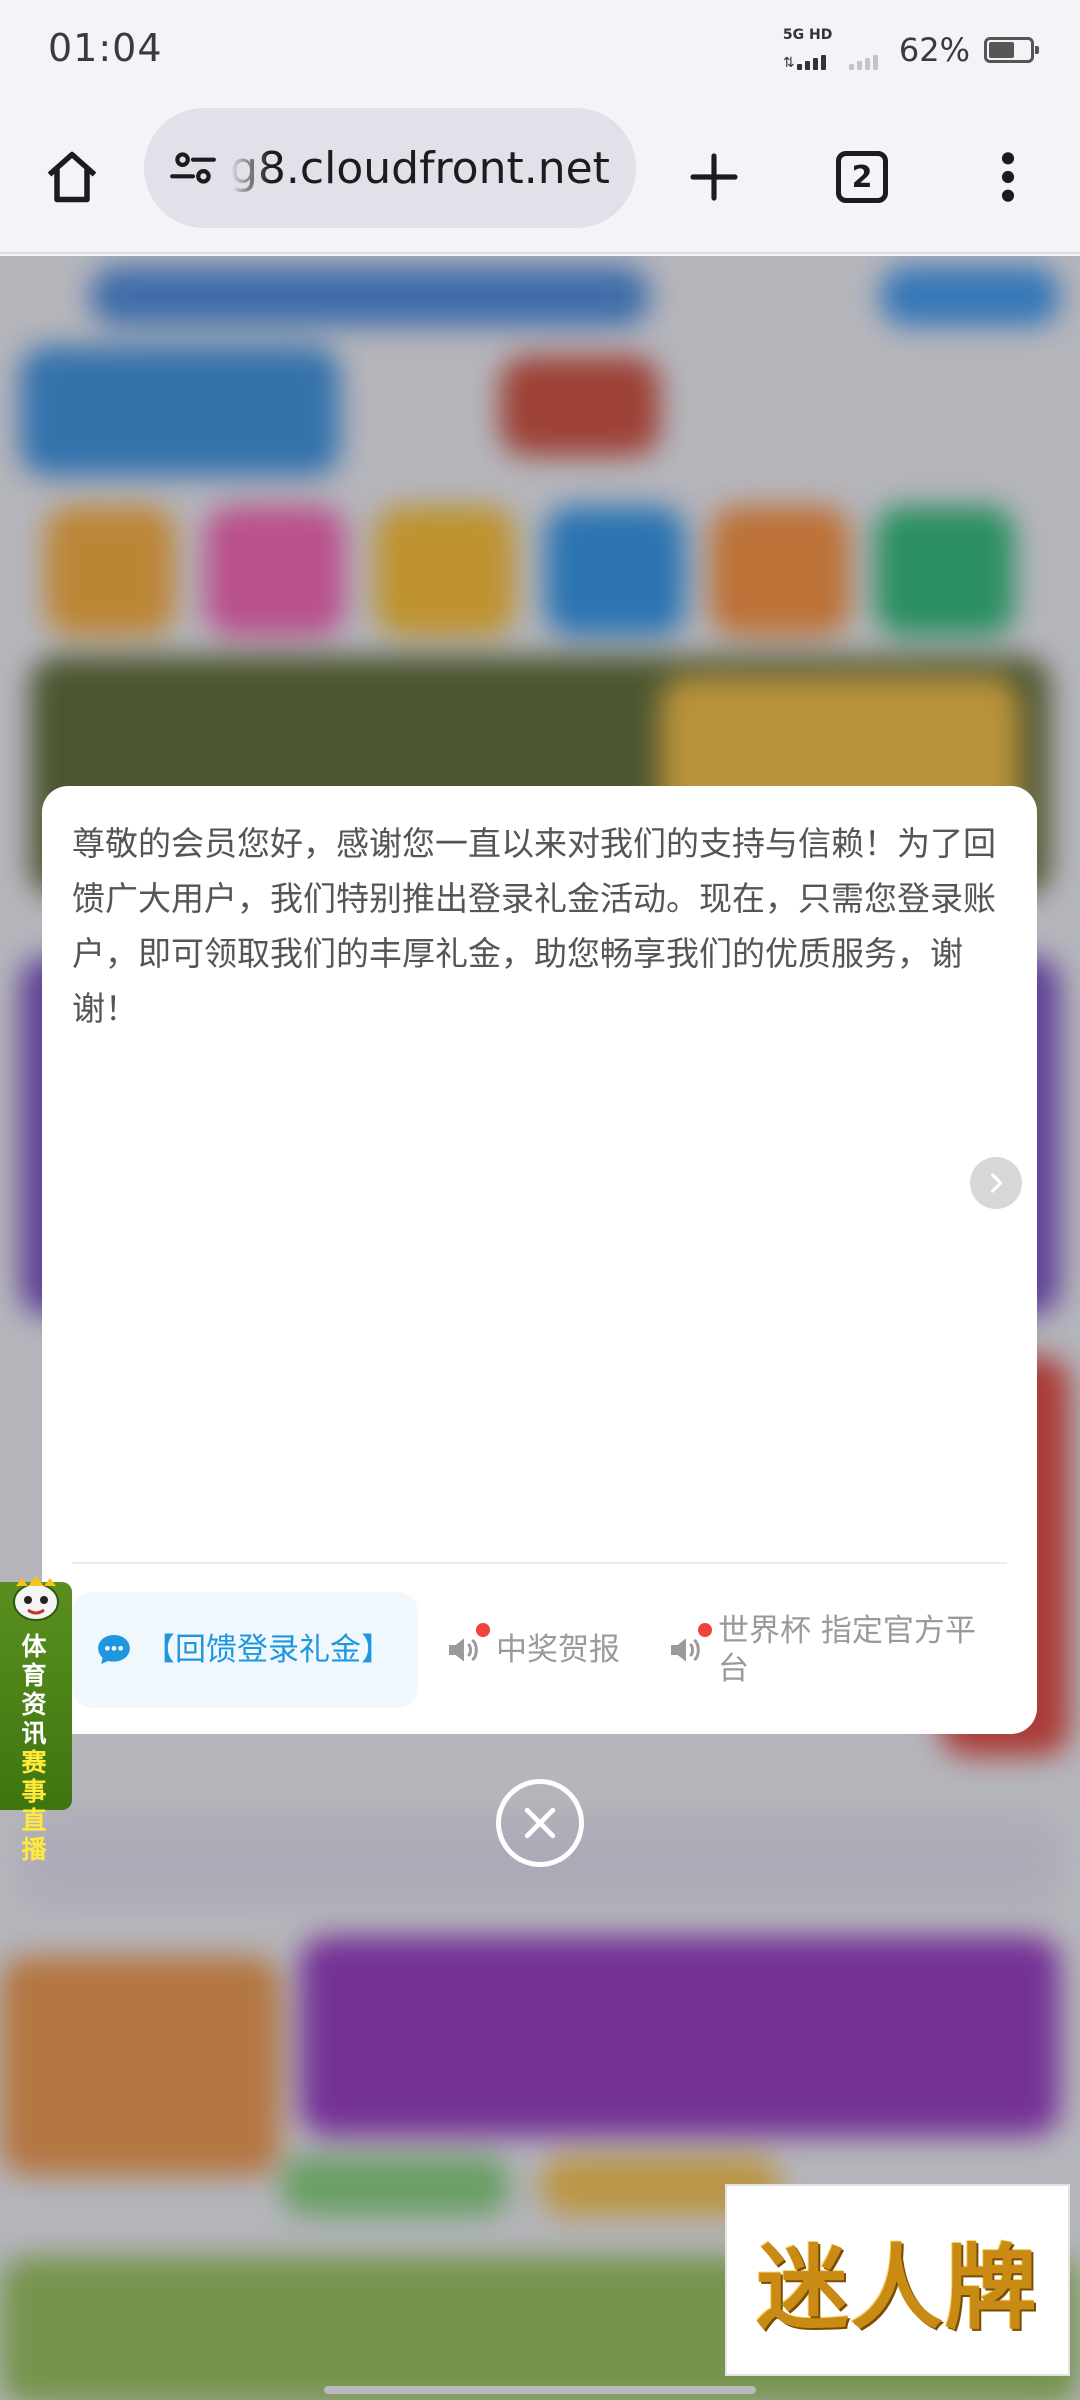 The image size is (1080, 2400). Describe the element at coordinates (114, 1650) in the screenshot. I see `chat-bubble-icon` at that location.